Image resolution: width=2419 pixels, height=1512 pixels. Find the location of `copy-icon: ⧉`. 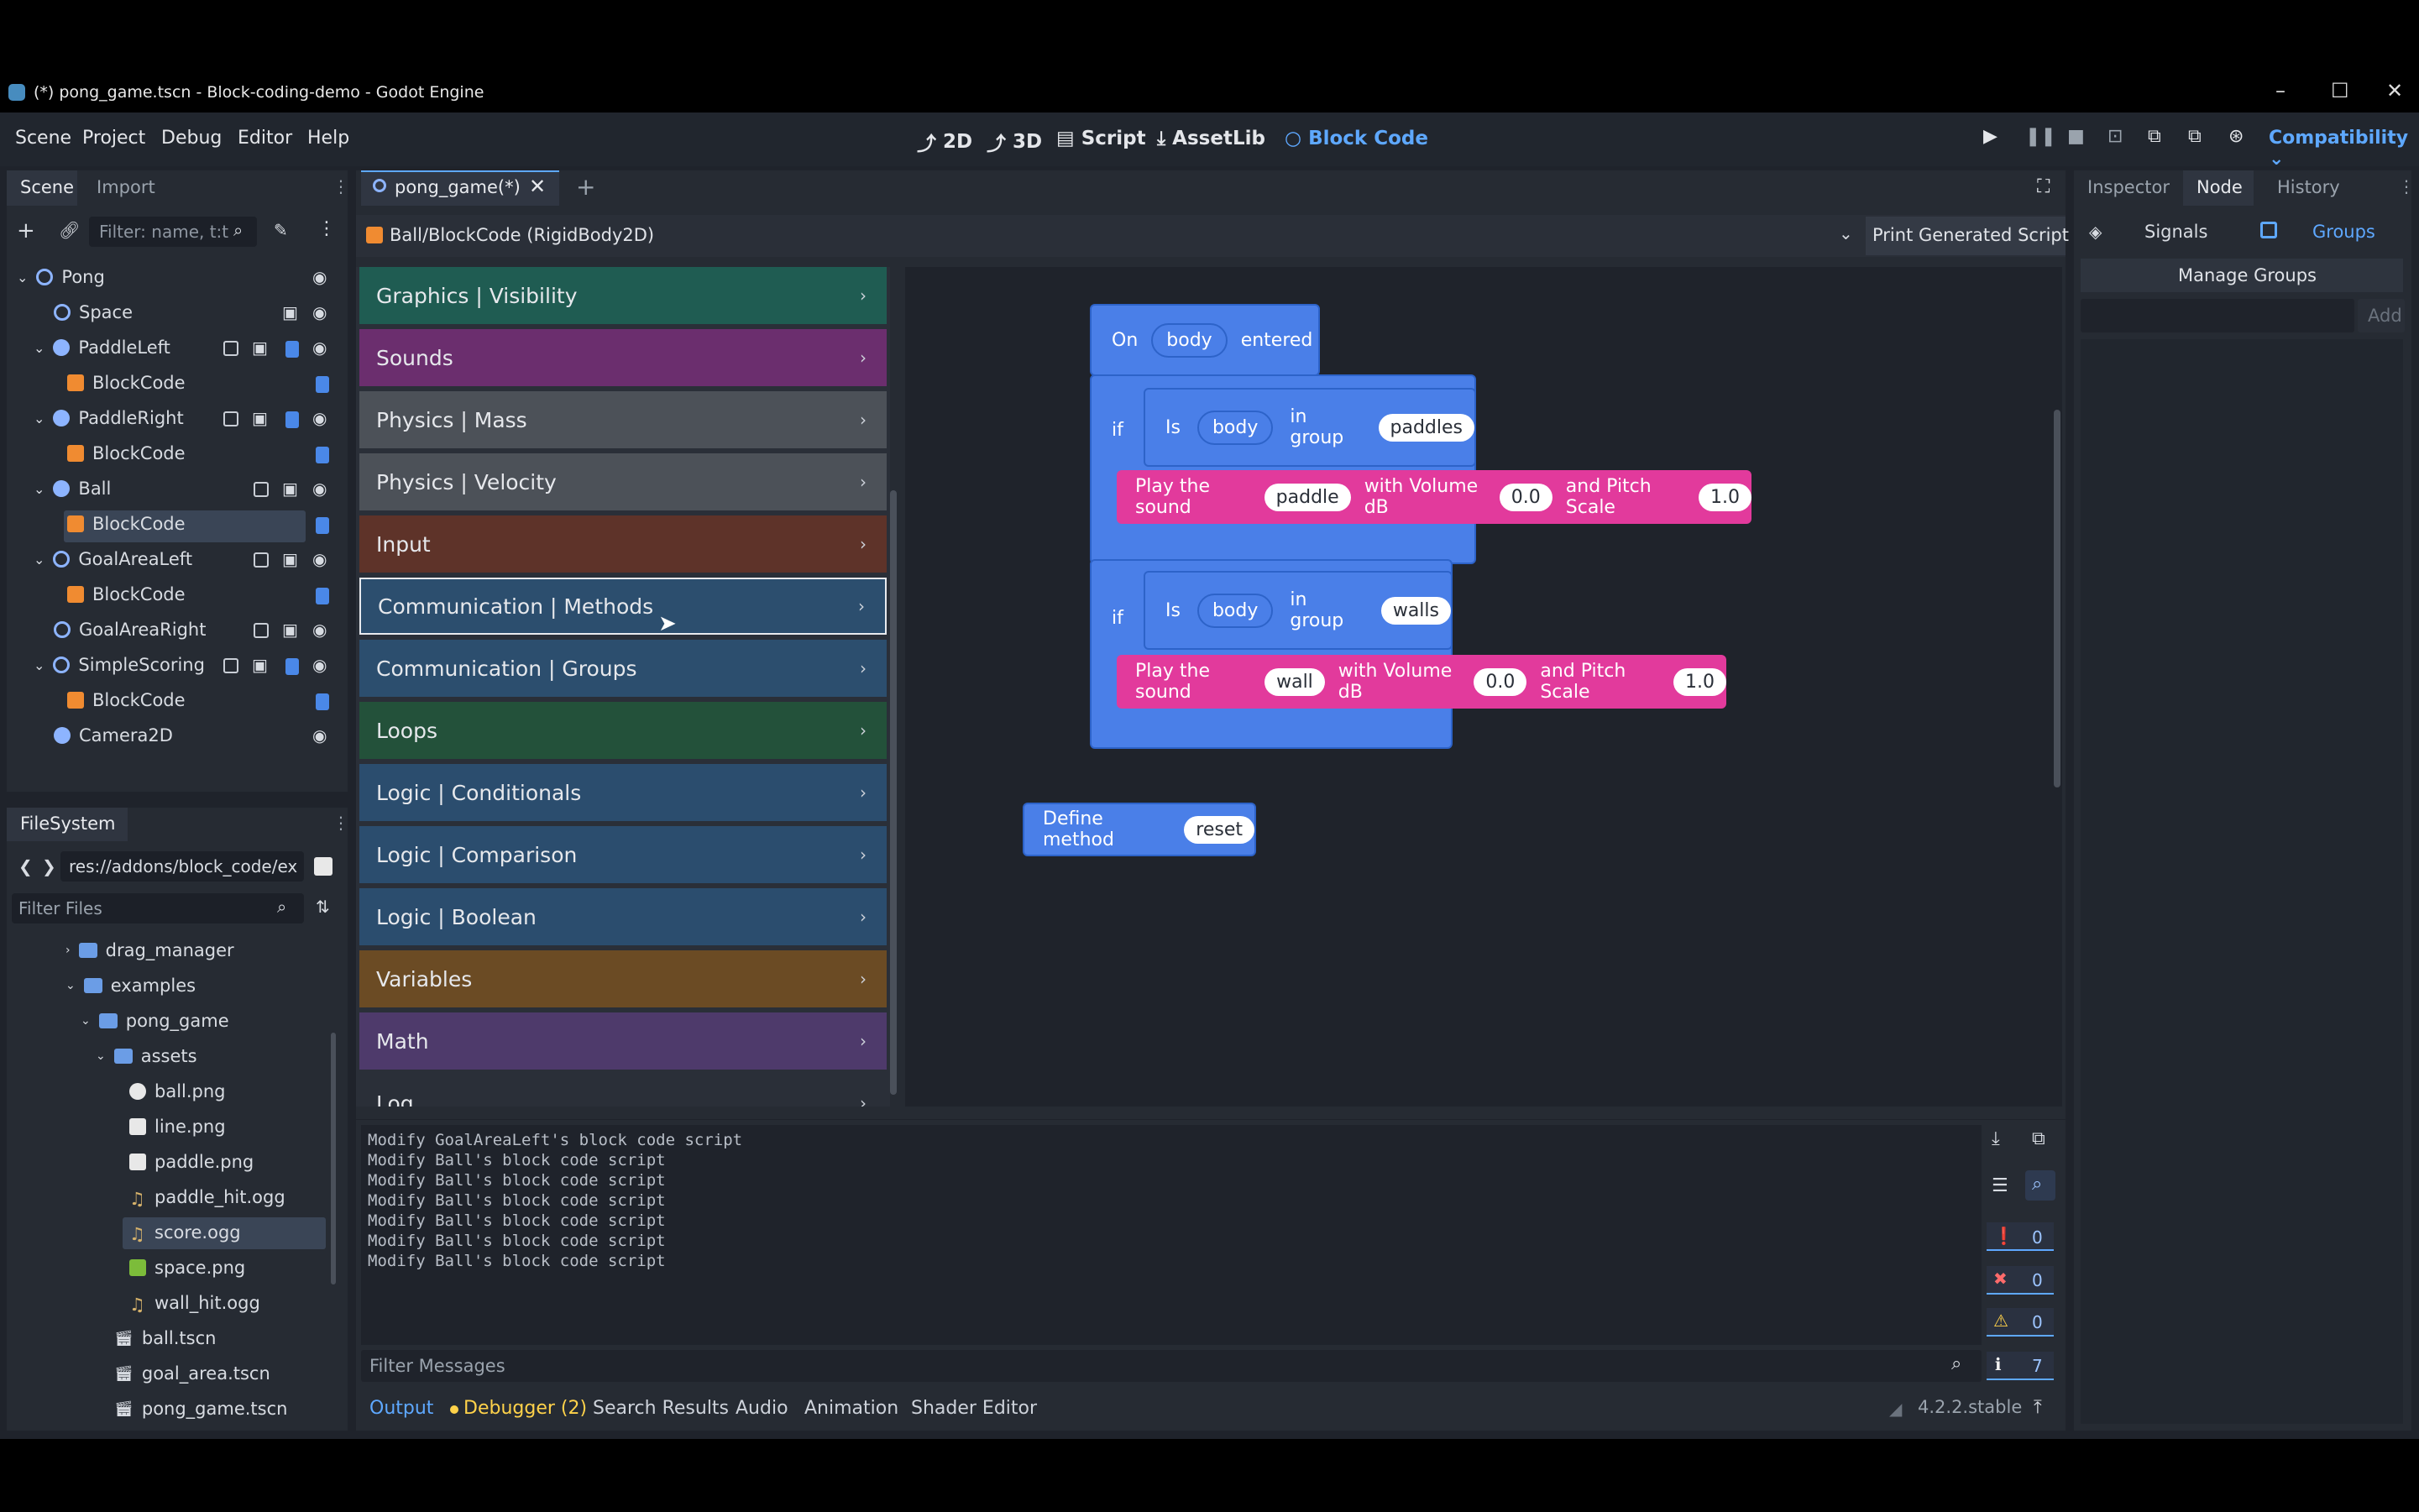

copy-icon: ⧉ is located at coordinates (2038, 1138).